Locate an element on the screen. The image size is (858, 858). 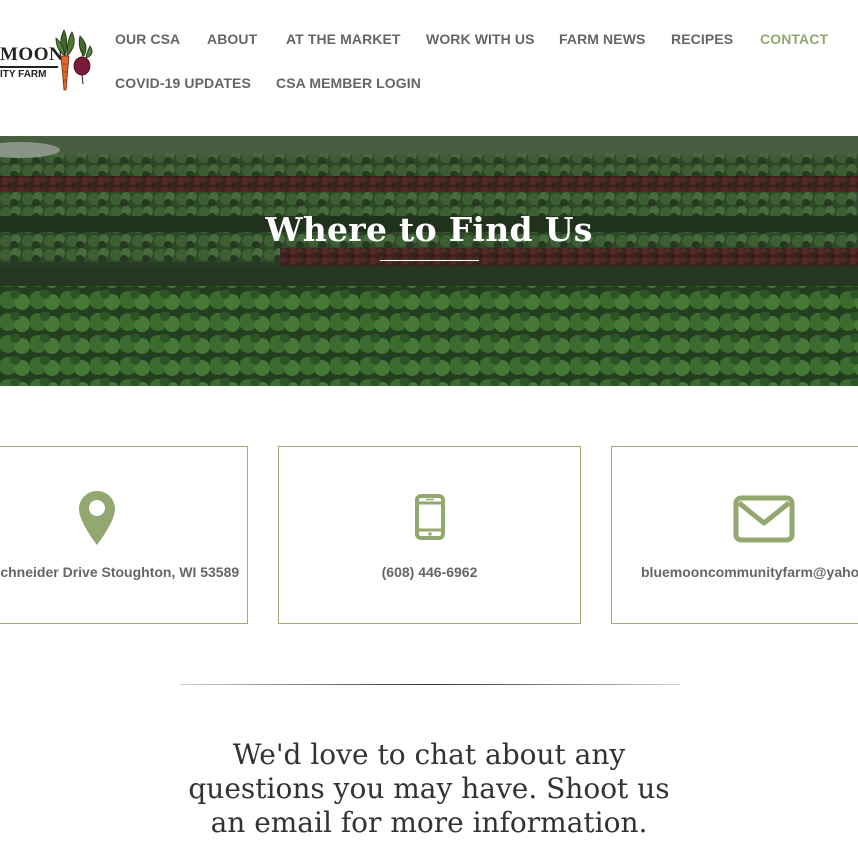
vegetable-illustration-icon is located at coordinates (74, 60).